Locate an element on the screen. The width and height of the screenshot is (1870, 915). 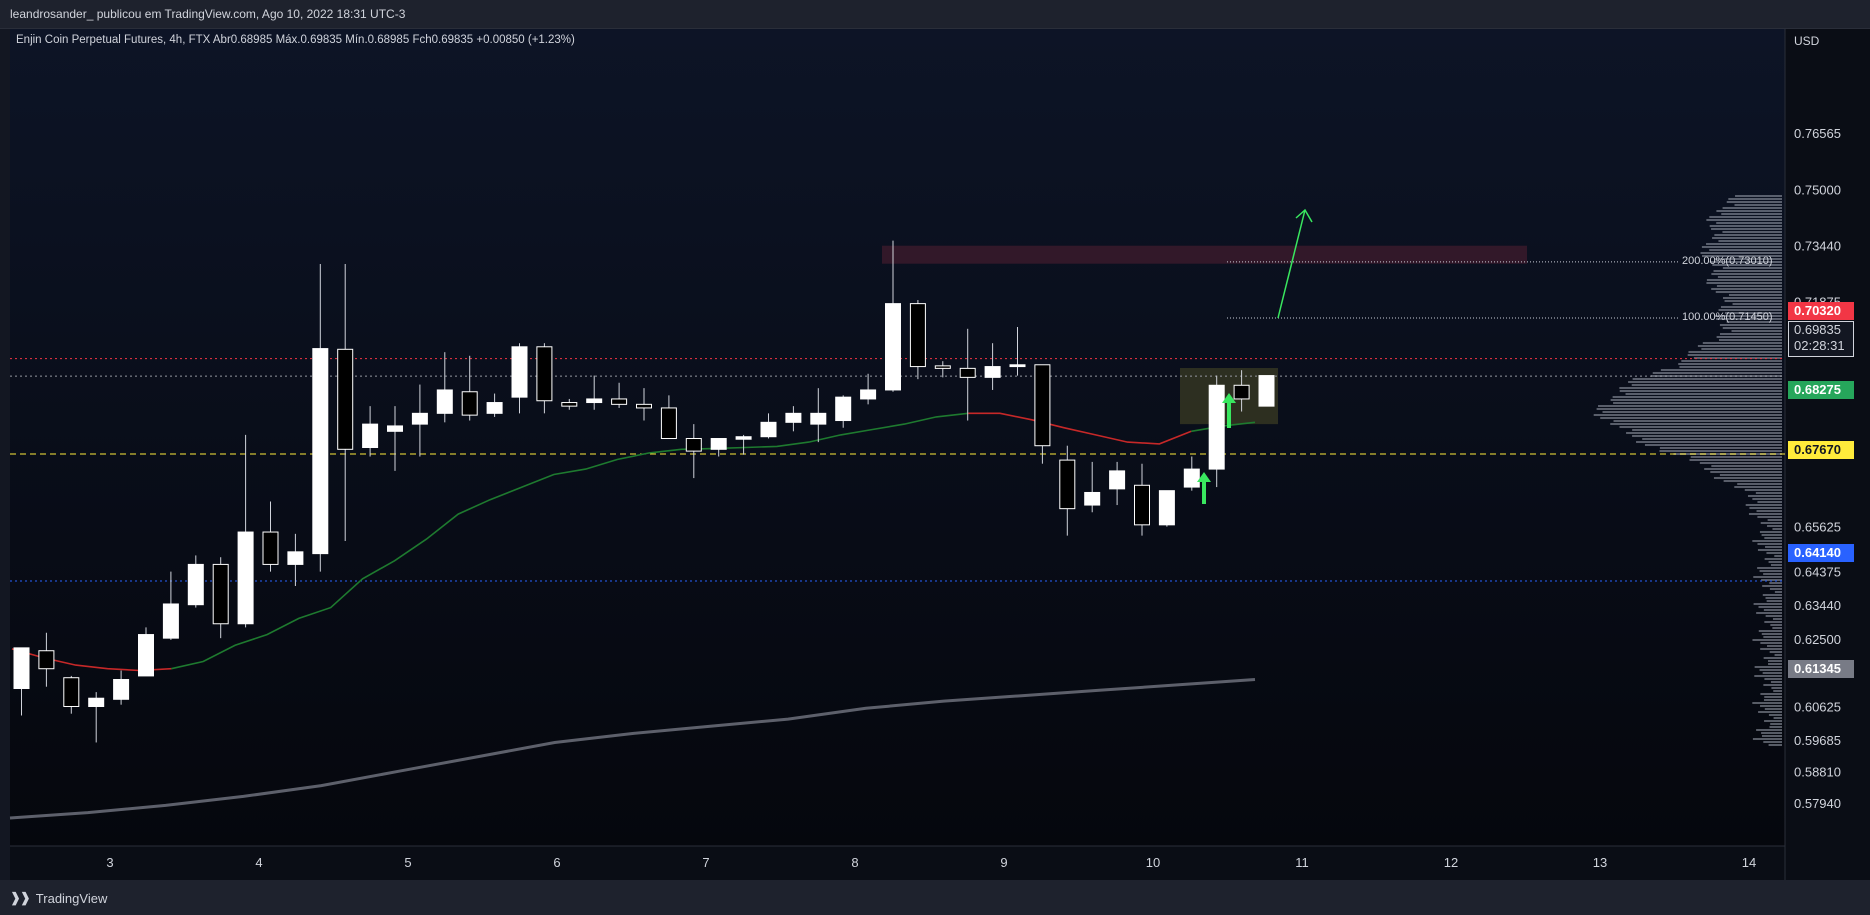
time-tick-label: 4 is located at coordinates (258, 862).